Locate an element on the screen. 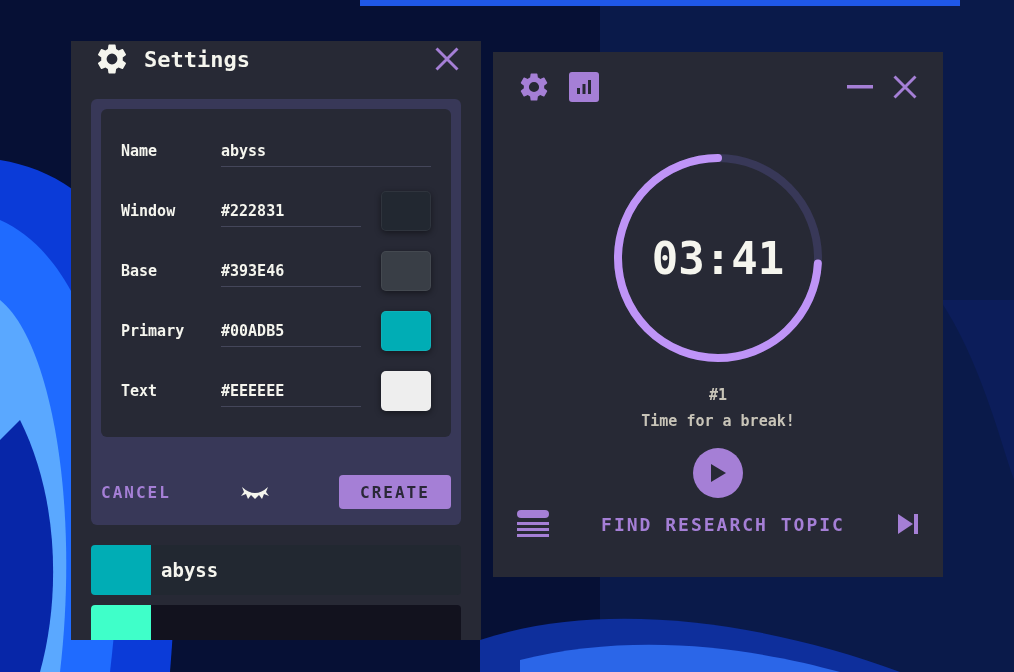 The height and width of the screenshot is (672, 1014). field-label: Name is located at coordinates (140, 151).